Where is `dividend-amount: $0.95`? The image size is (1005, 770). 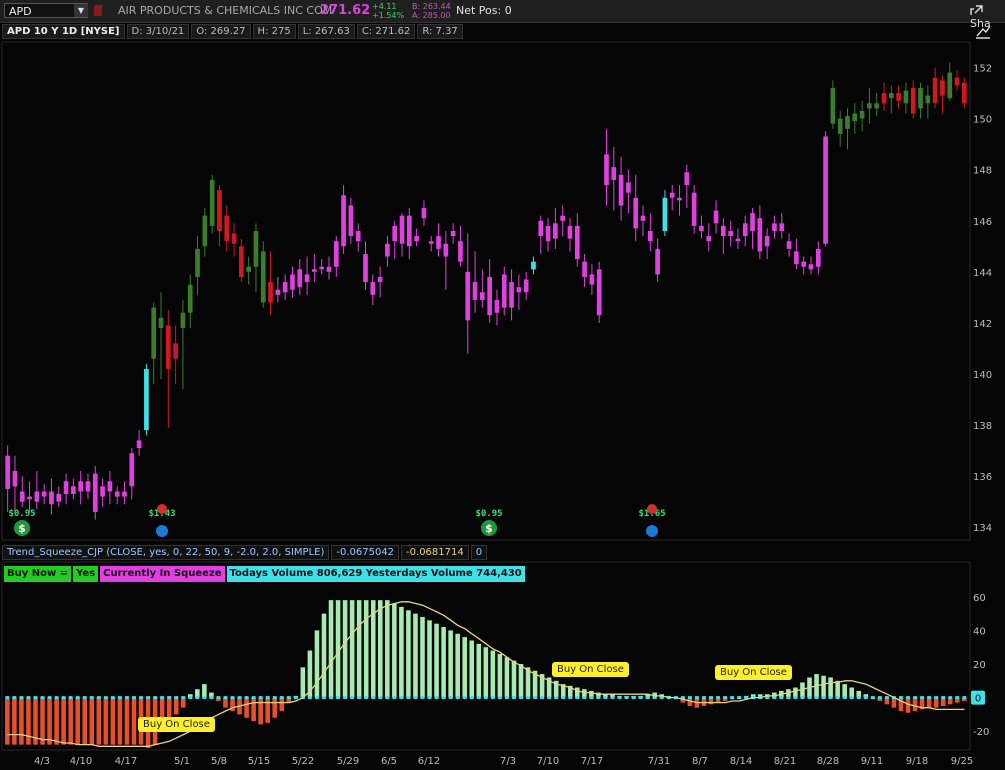
dividend-amount: $0.95 is located at coordinates (21, 514).